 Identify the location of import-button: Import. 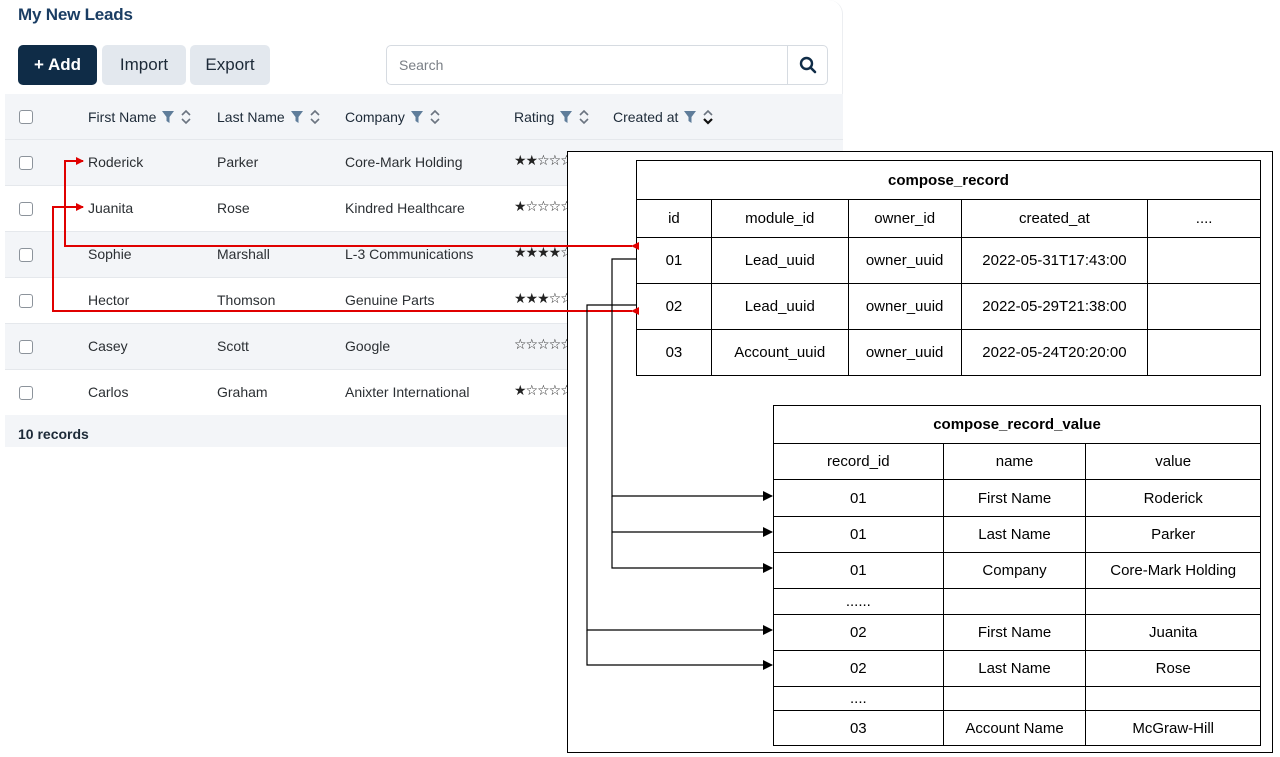
(144, 65).